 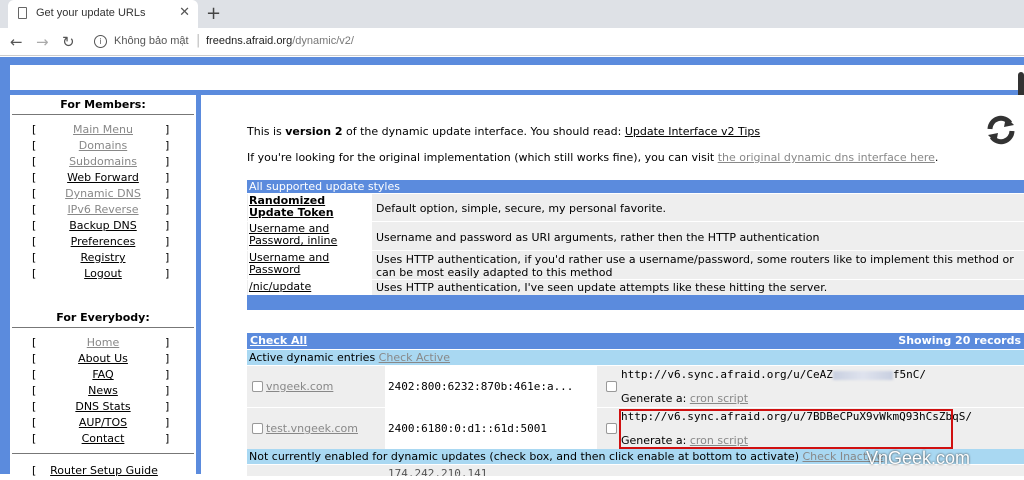 I want to click on check-all-link: Check All, so click(x=278, y=341).